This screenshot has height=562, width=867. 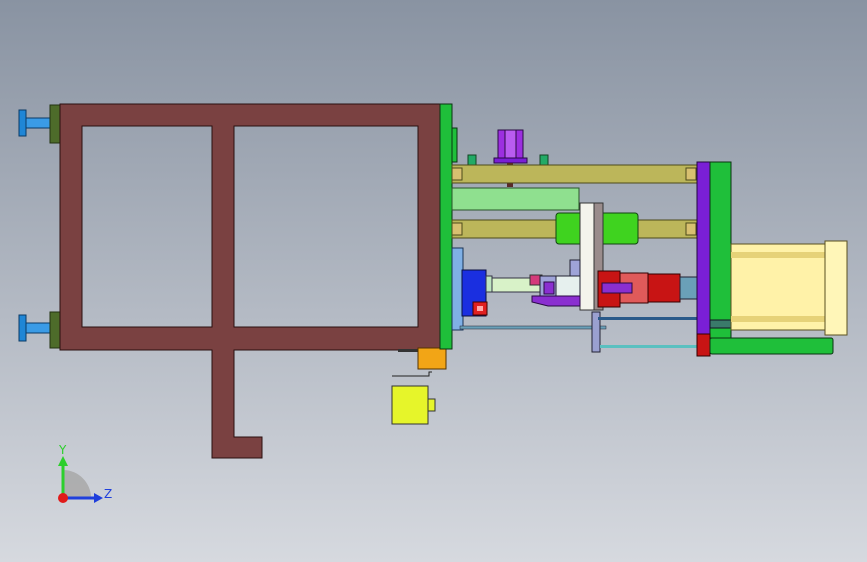 I want to click on triad-y-arrowhead, so click(x=63, y=461).